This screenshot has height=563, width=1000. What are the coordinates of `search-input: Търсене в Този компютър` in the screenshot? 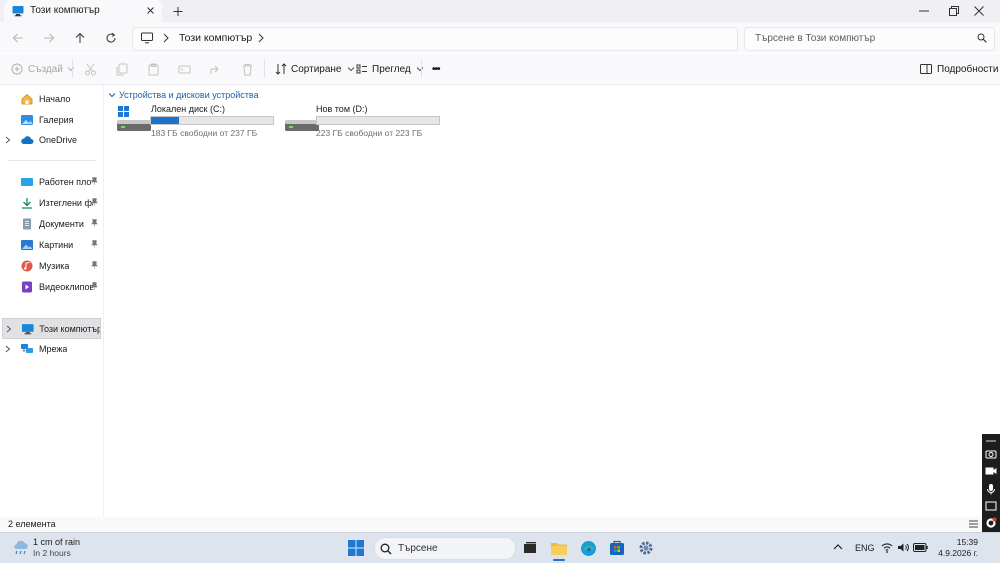 It's located at (869, 39).